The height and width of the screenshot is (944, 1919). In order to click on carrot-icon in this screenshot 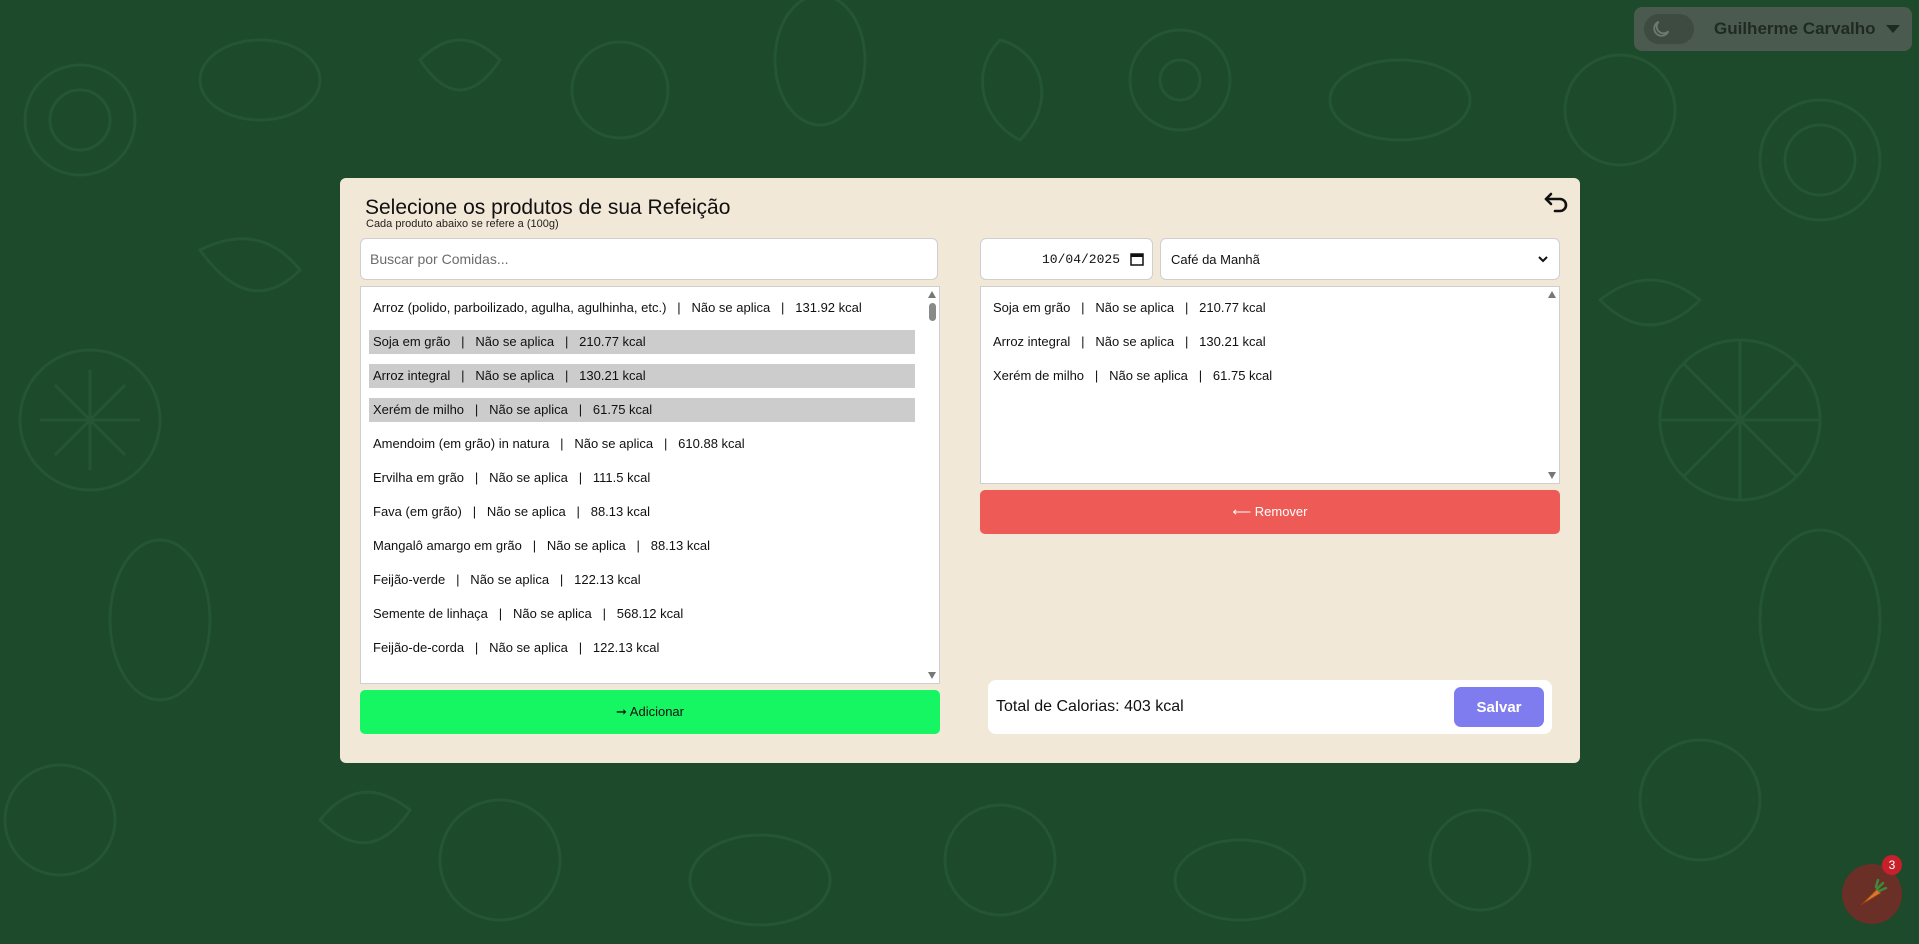, I will do `click(1874, 892)`.